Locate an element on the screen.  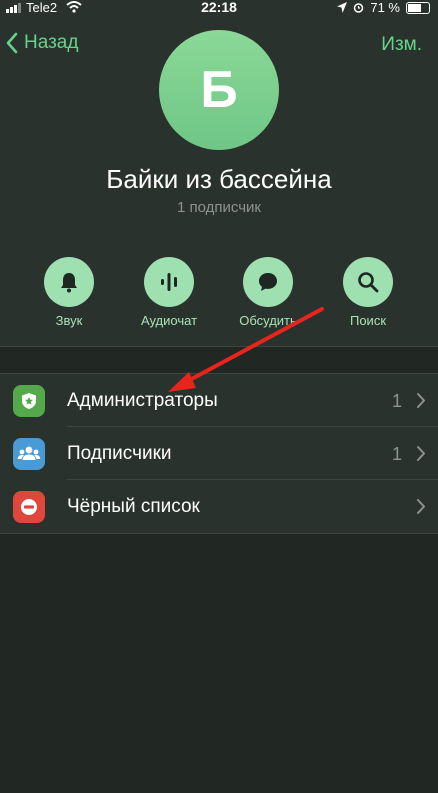
back-label: Назад is located at coordinates (51, 42).